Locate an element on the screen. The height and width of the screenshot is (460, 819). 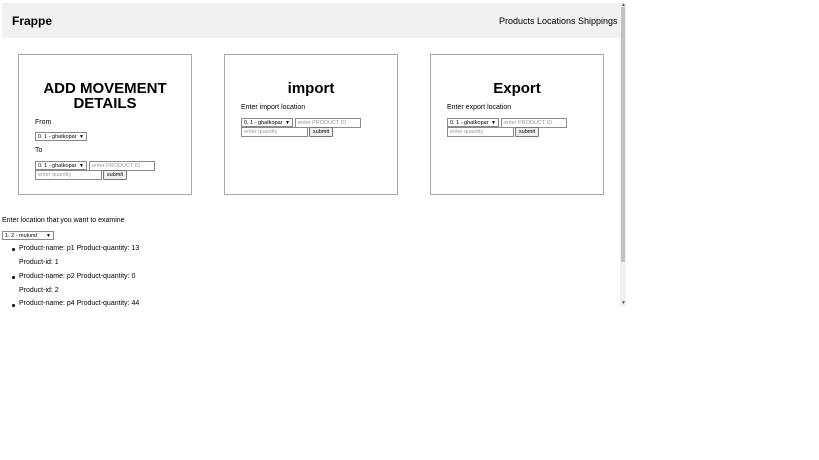
list-item-name-qty: Product-name: p4 Product-quantity: 44 is located at coordinates (79, 303).